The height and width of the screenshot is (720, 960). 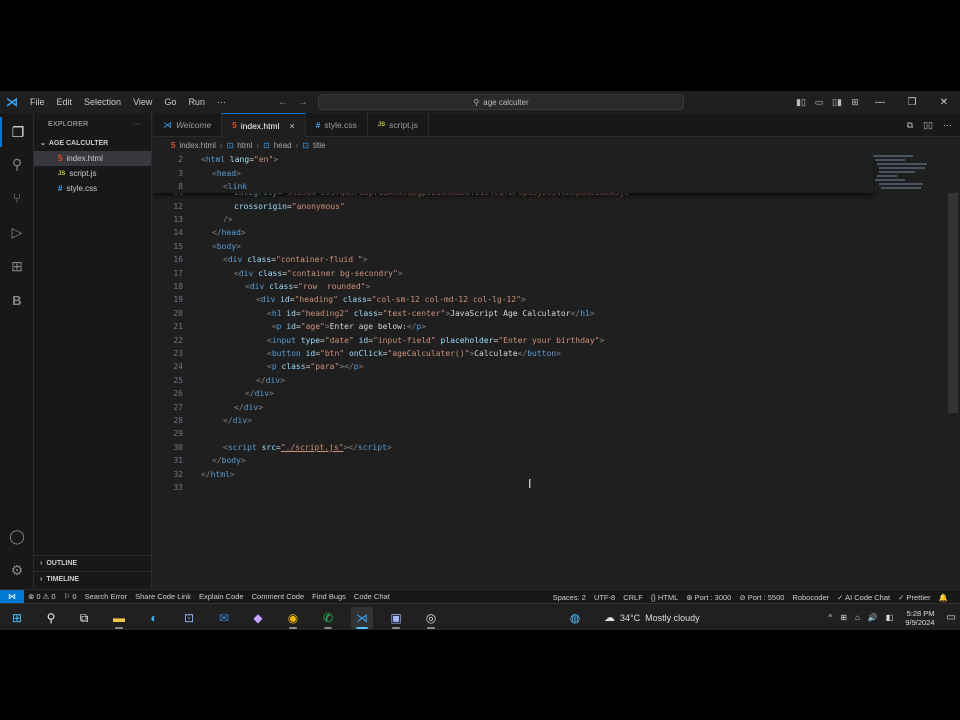 I want to click on minimap, so click(x=906, y=183).